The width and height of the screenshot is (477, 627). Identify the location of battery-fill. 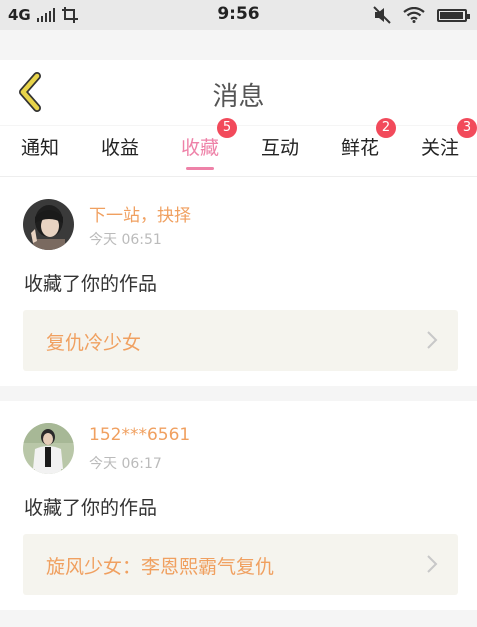
(451, 15).